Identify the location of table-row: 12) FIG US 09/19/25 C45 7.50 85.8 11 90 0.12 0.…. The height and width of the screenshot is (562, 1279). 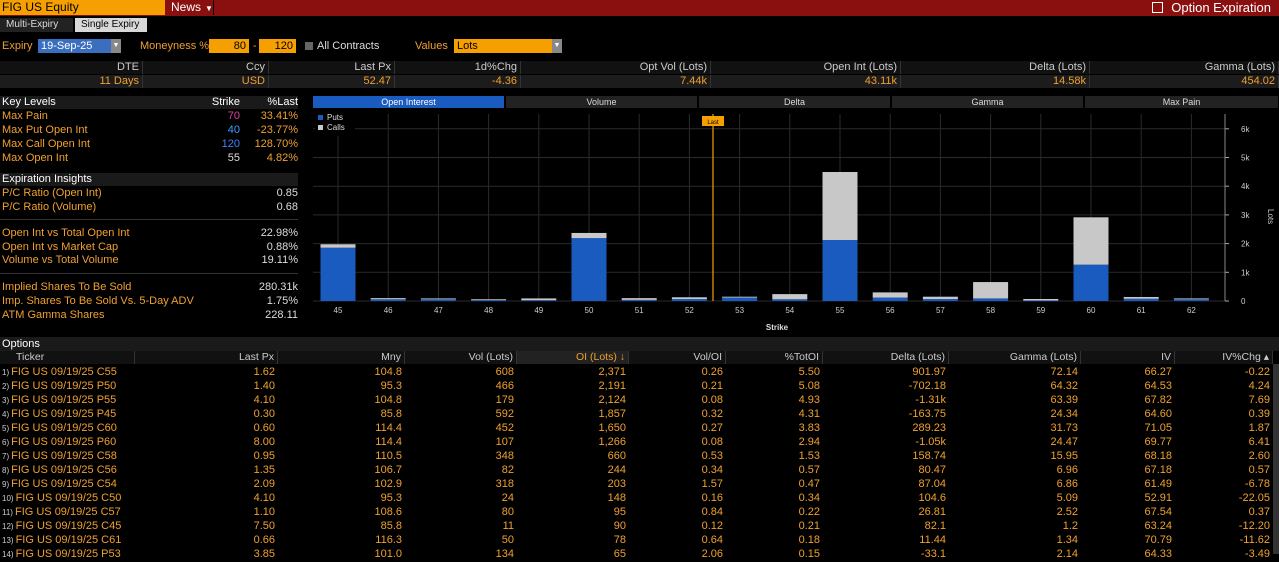
(639, 526).